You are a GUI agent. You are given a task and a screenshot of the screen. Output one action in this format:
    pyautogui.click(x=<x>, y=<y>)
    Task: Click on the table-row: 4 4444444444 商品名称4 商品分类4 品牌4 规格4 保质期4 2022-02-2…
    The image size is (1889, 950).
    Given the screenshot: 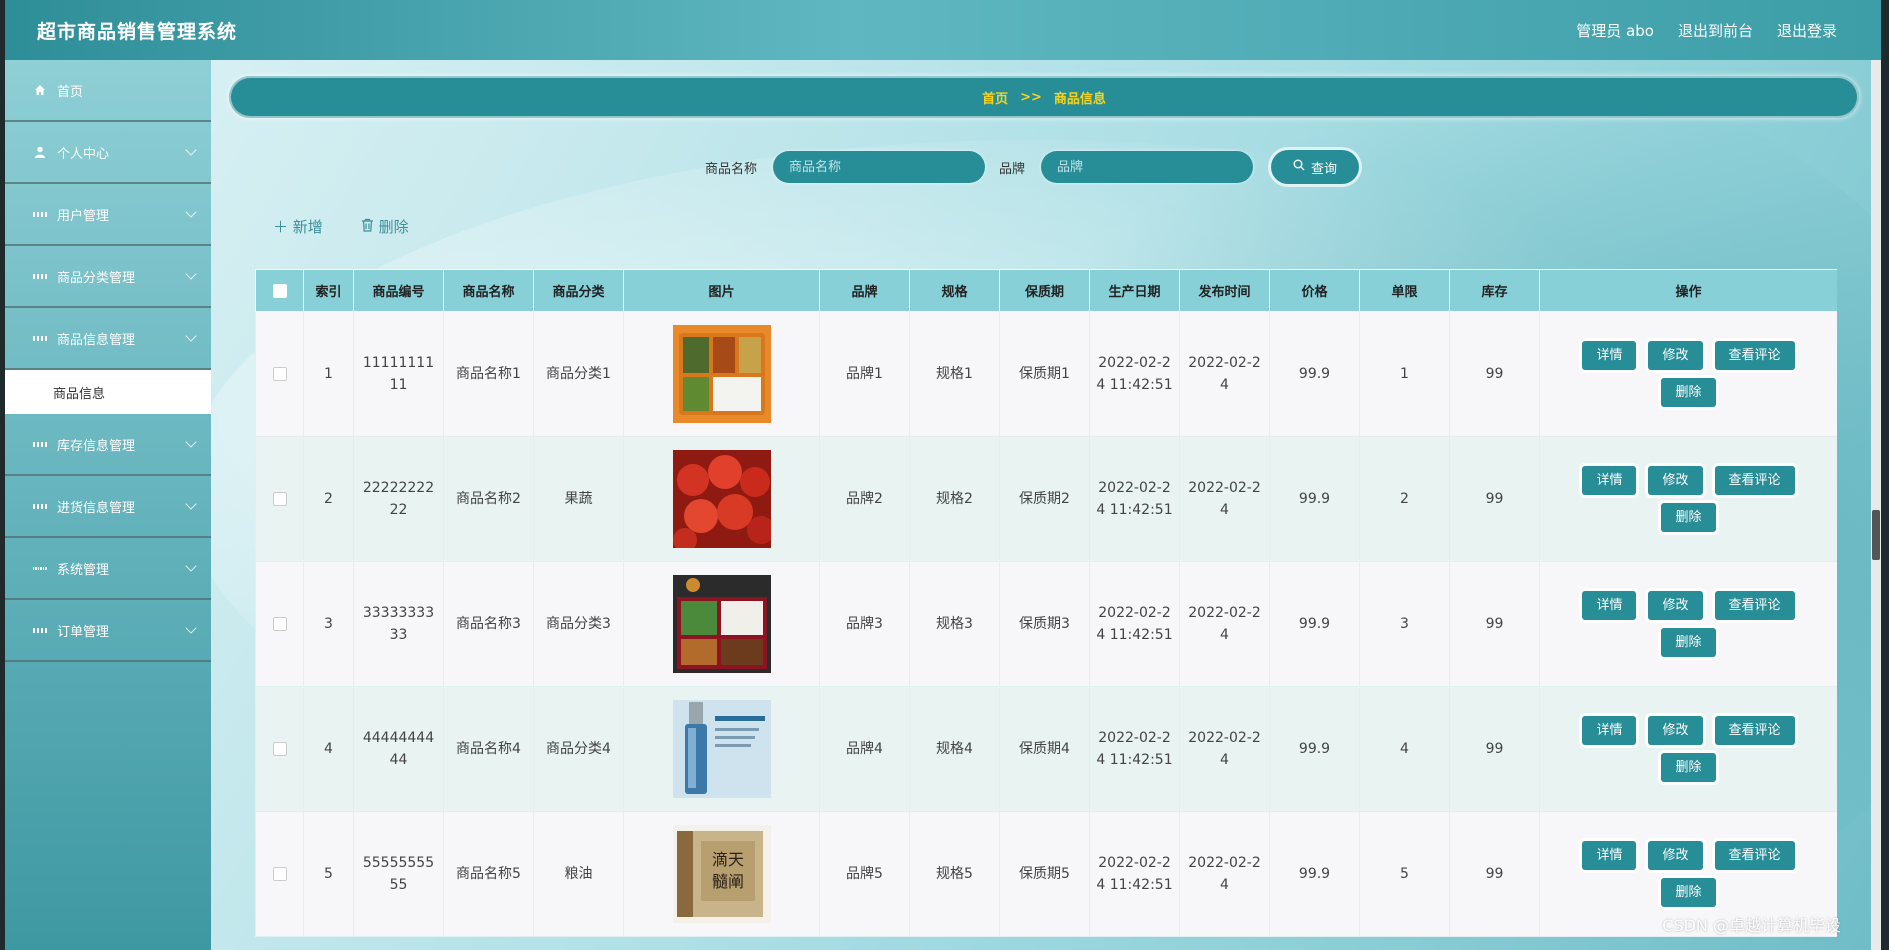 What is the action you would take?
    pyautogui.click(x=1046, y=749)
    